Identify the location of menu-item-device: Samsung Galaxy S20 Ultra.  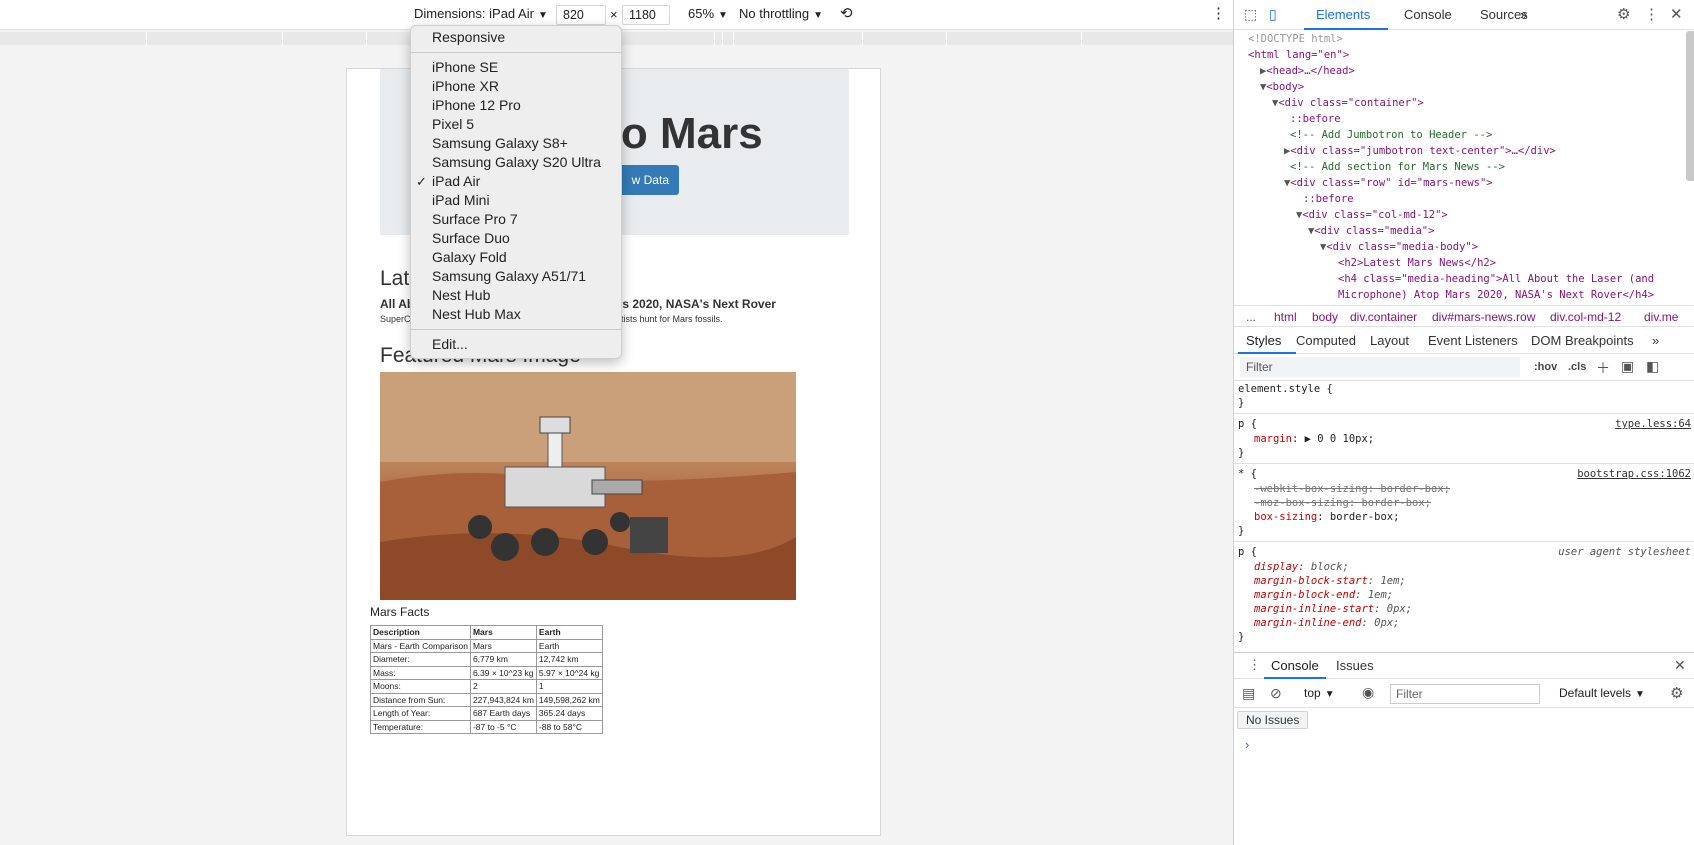
(516, 162).